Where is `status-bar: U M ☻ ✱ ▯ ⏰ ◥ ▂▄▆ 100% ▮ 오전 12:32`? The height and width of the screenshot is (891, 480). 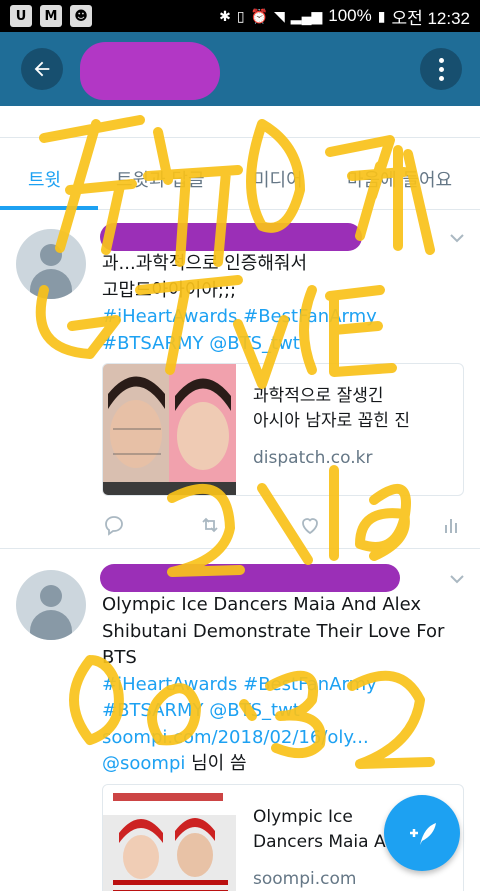
status-bar: U M ☻ ✱ ▯ ⏰ ◥ ▂▄▆ 100% ▮ 오전 12:32 is located at coordinates (240, 16).